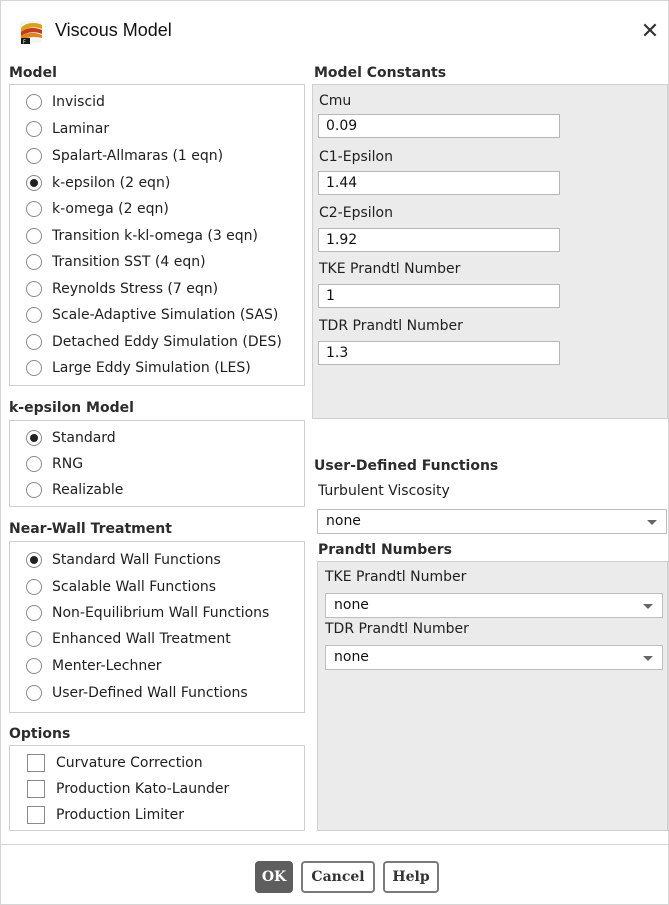  I want to click on near-wall-option-standard: Standard Wall Functions, so click(123, 560).